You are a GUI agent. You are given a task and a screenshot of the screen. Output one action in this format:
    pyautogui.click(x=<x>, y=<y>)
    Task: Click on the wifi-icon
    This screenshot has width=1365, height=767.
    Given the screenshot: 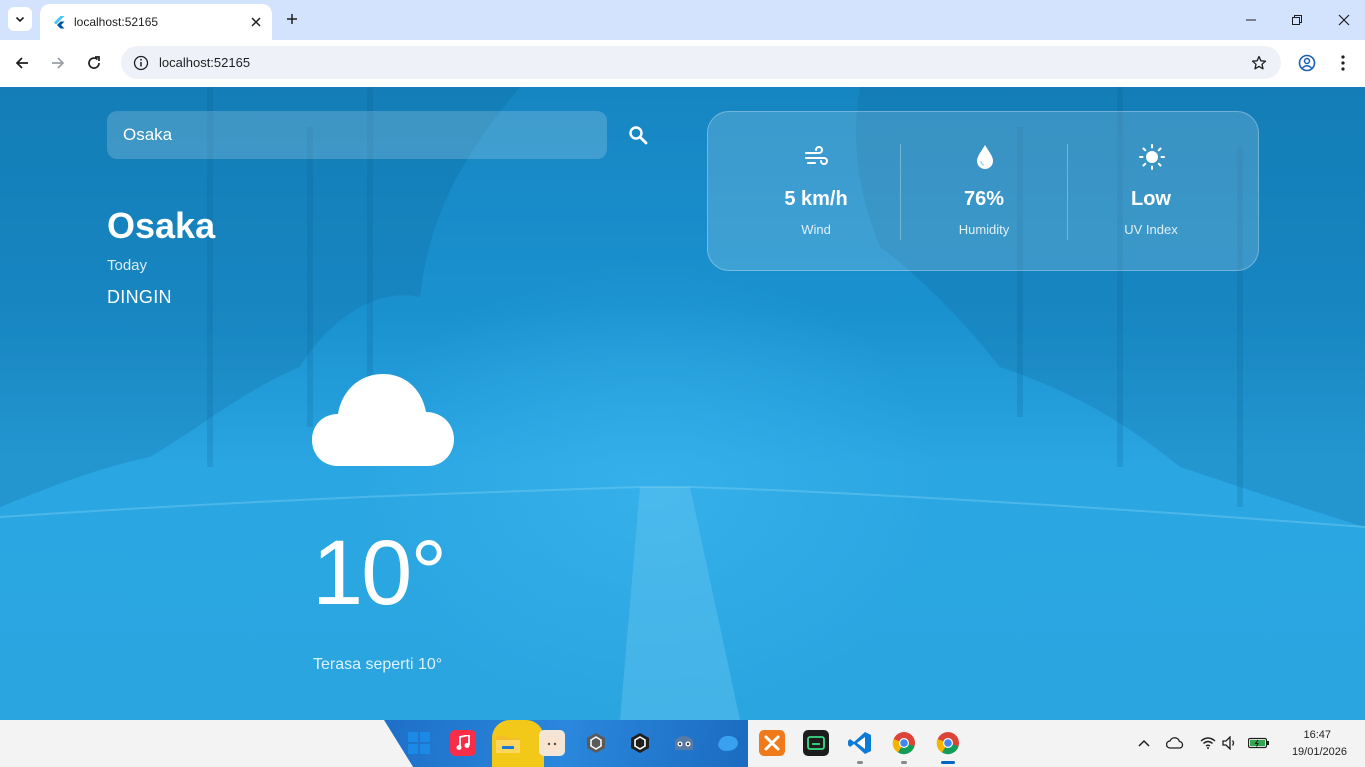 What is the action you would take?
    pyautogui.click(x=1208, y=743)
    